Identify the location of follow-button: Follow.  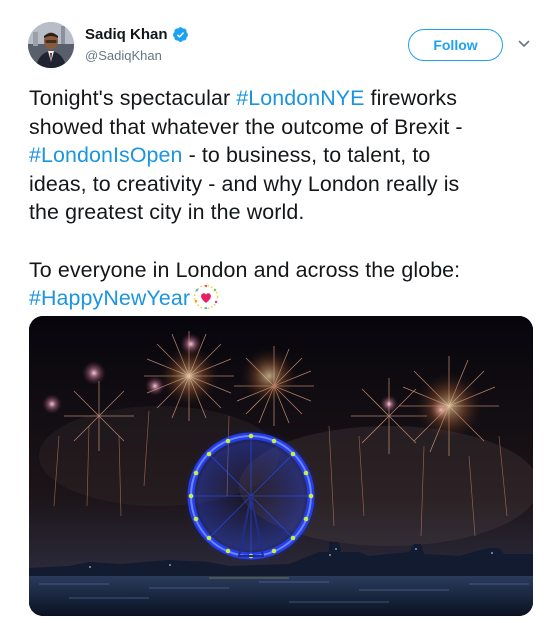
(455, 45).